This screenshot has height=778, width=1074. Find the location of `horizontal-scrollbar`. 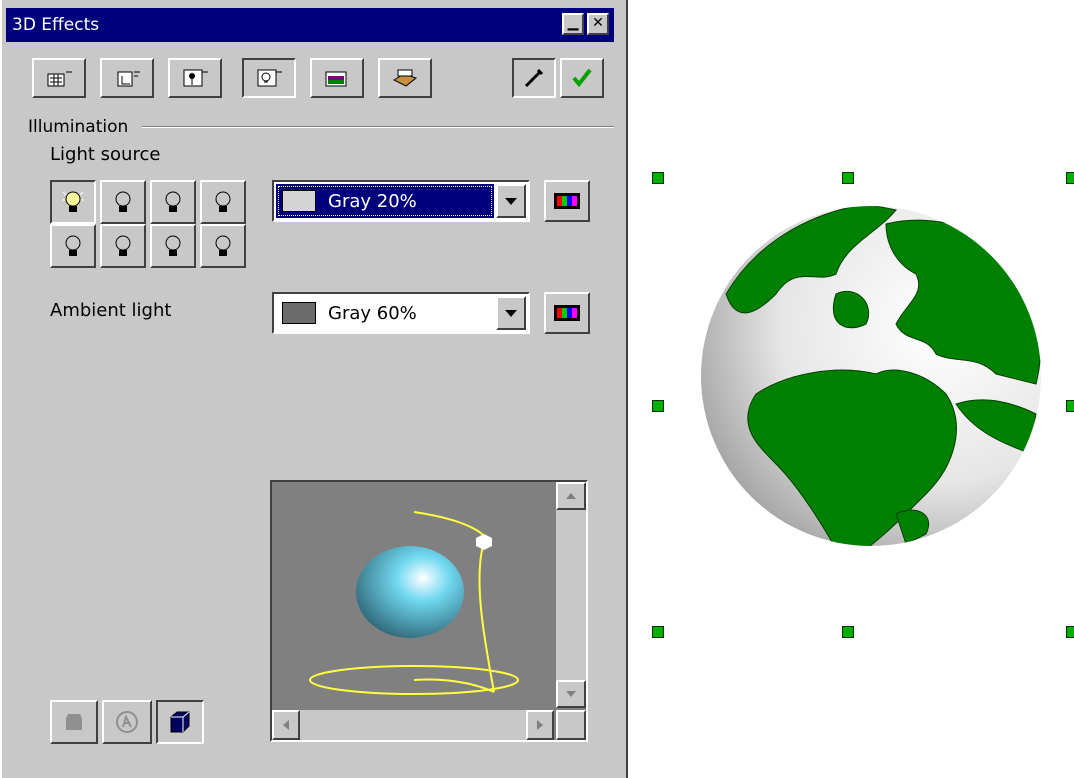

horizontal-scrollbar is located at coordinates (413, 725).